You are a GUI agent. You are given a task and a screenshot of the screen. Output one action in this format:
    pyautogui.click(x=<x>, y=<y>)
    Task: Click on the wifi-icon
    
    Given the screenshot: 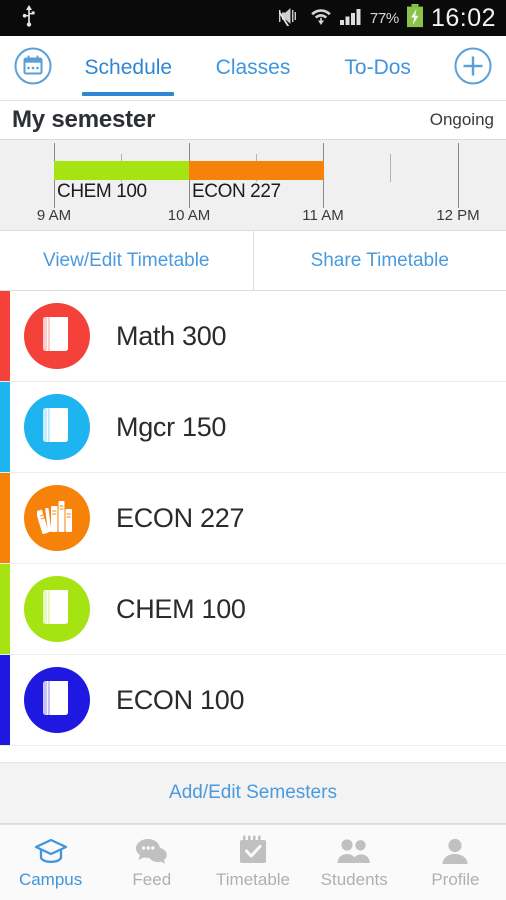 What is the action you would take?
    pyautogui.click(x=321, y=18)
    